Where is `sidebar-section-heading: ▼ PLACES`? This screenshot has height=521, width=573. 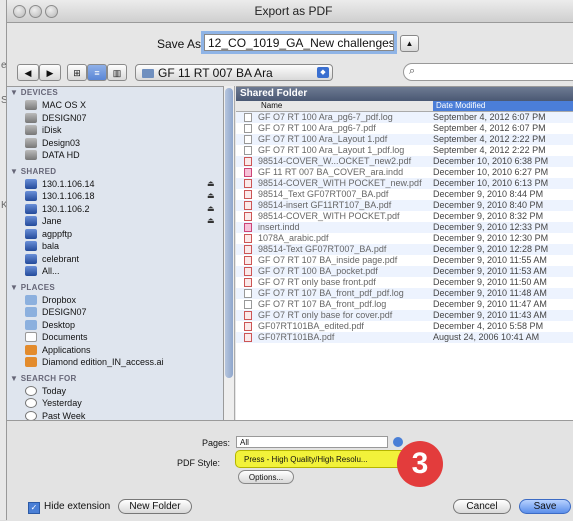 sidebar-section-heading: ▼ PLACES is located at coordinates (32, 287).